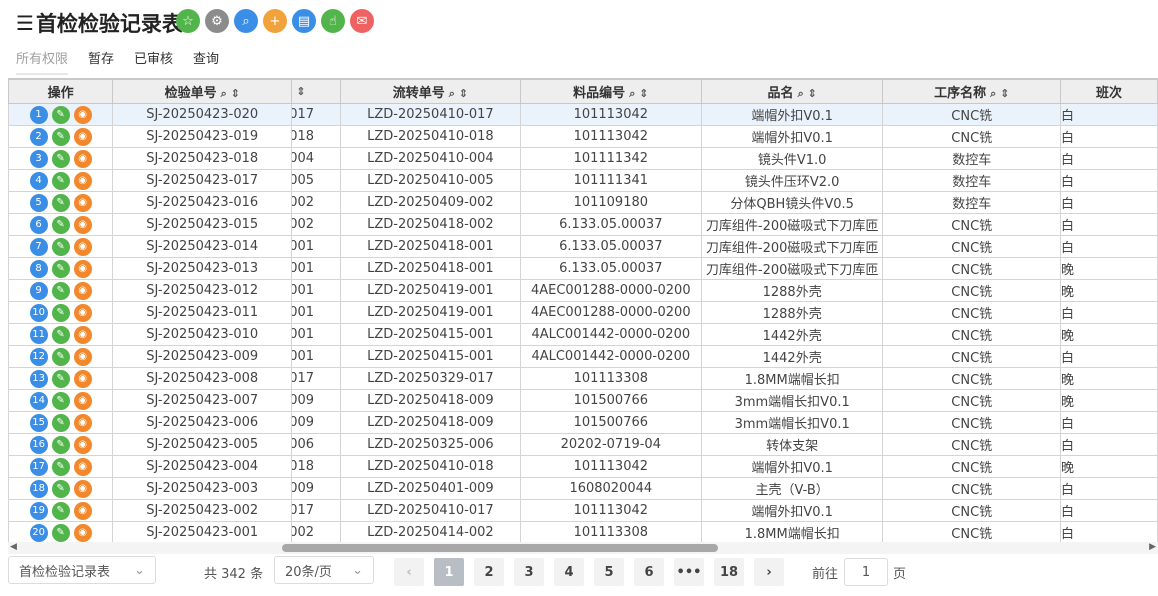 This screenshot has height=596, width=1158. What do you see at coordinates (409, 572) in the screenshot?
I see `prev-page-icon: ‹` at bounding box center [409, 572].